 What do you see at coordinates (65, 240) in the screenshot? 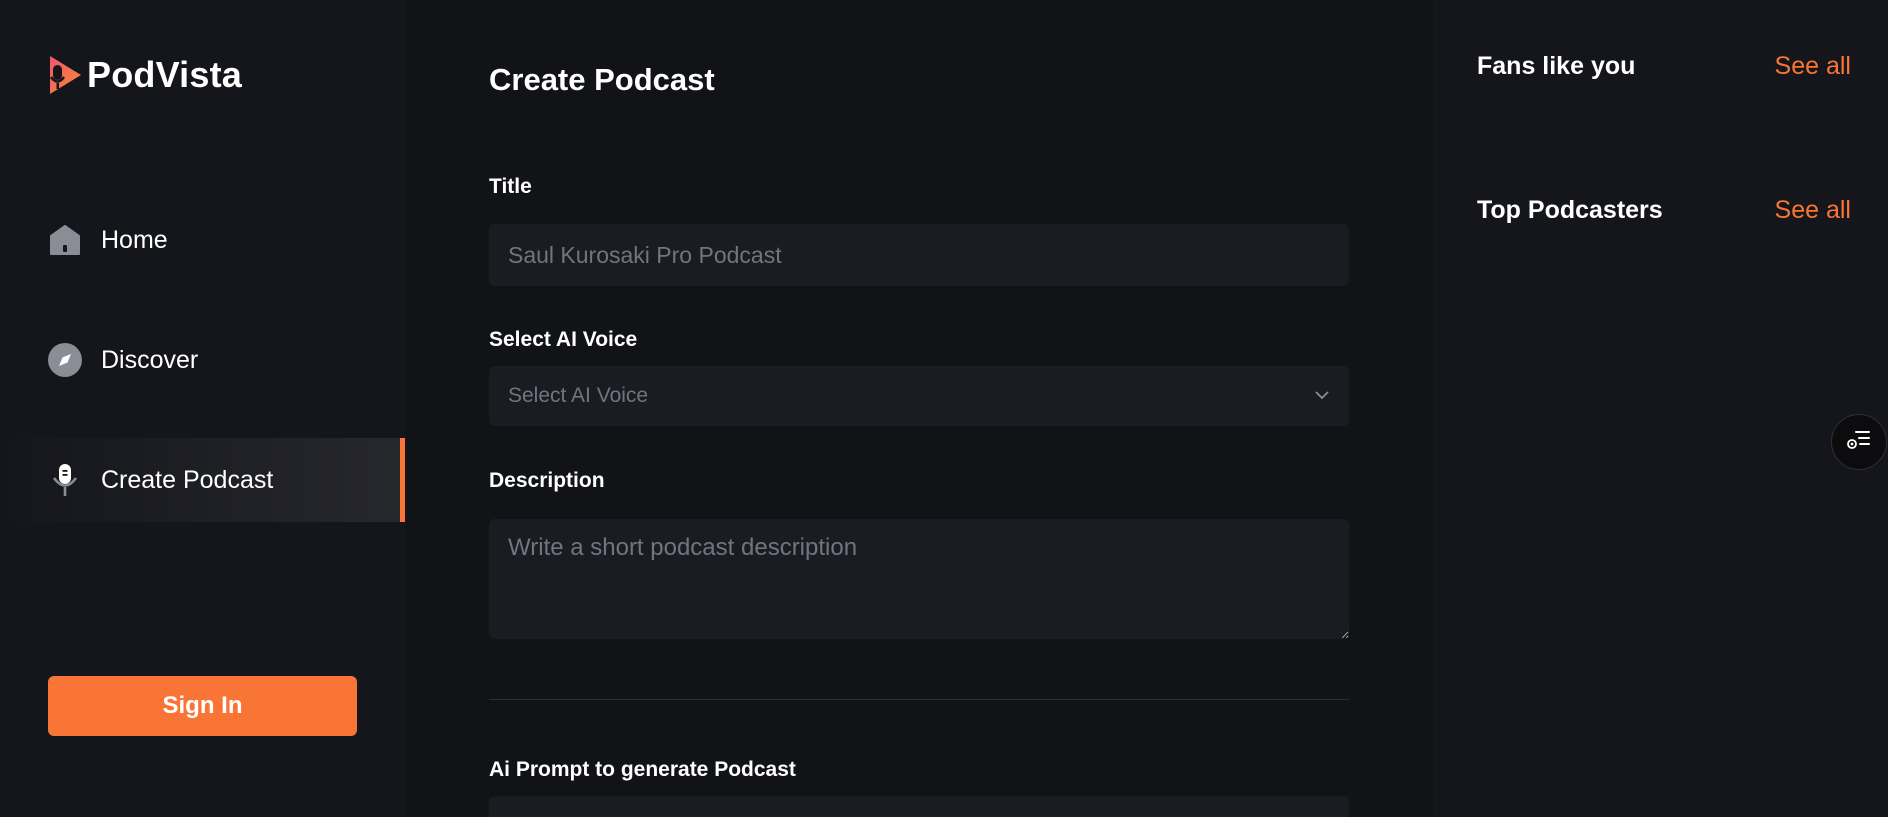
I see `home-icon` at bounding box center [65, 240].